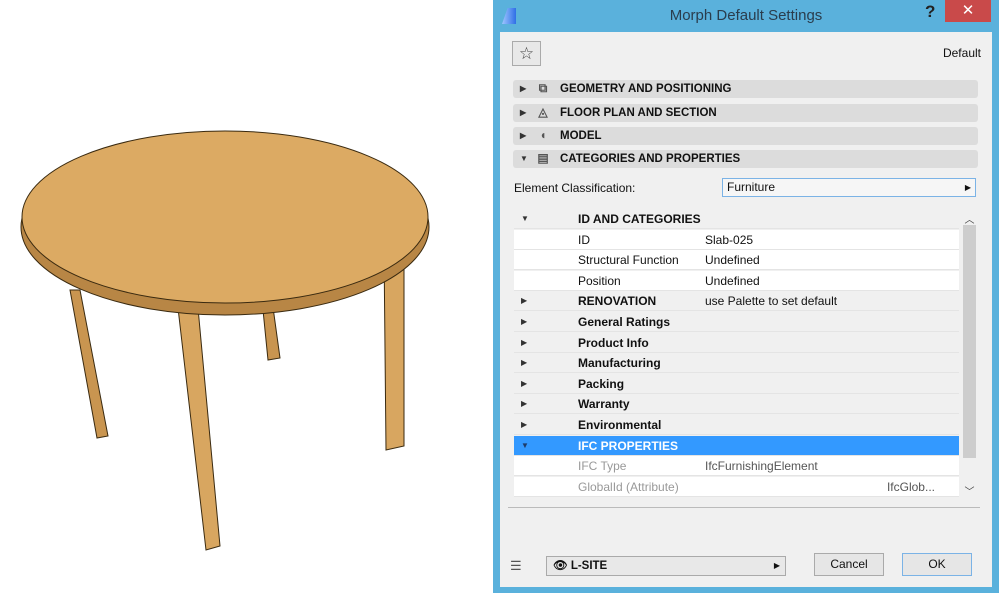 This screenshot has height=593, width=999. I want to click on property-name: Packing, so click(601, 383).